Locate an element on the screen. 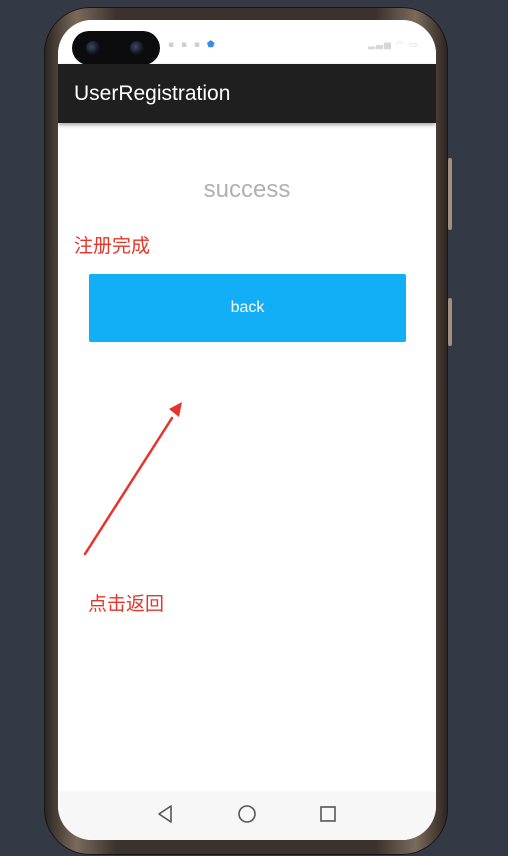  annotation-arrow is located at coordinates (132, 479).